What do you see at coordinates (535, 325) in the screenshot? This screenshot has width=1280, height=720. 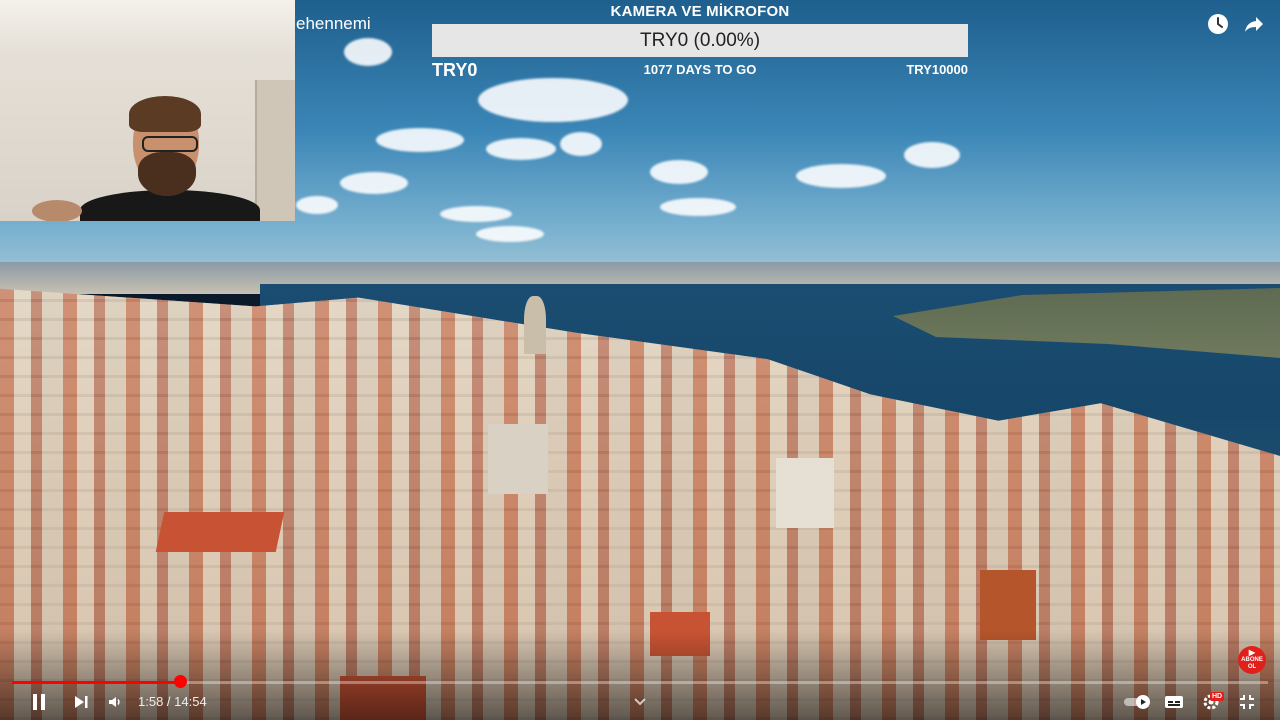 I see `galata-tower` at bounding box center [535, 325].